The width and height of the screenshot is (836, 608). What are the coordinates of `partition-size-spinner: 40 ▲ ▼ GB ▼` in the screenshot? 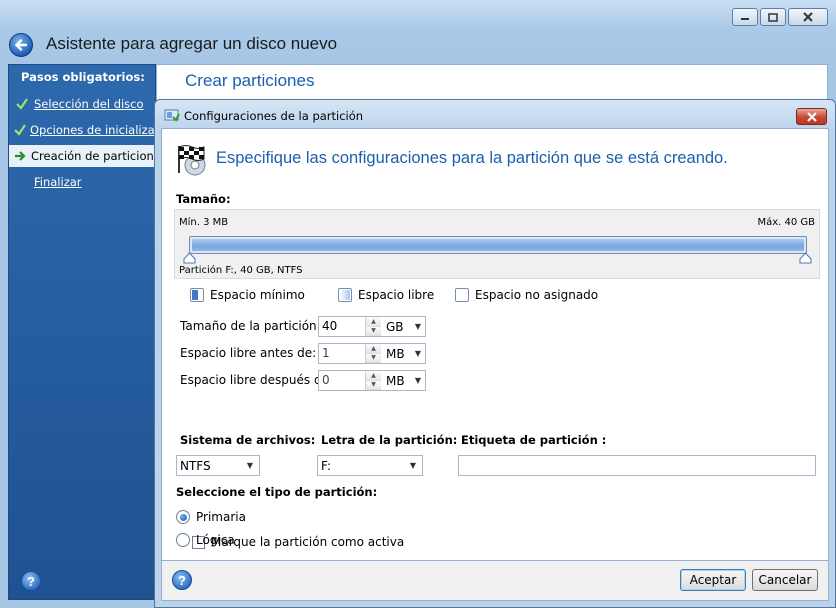 It's located at (372, 326).